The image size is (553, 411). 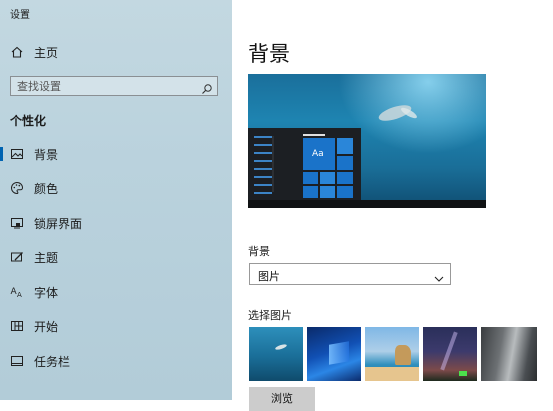 I want to click on taskbar-icon, so click(x=17, y=361).